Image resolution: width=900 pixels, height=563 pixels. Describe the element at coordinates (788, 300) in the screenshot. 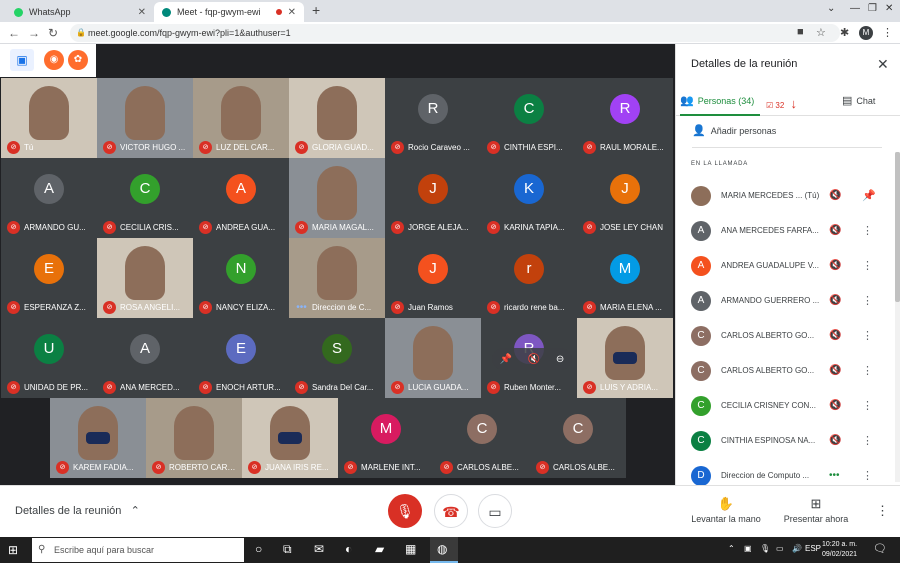

I see `participant-list-item: A ARMANDO GUERRERO ... 🔇 ⋮` at that location.